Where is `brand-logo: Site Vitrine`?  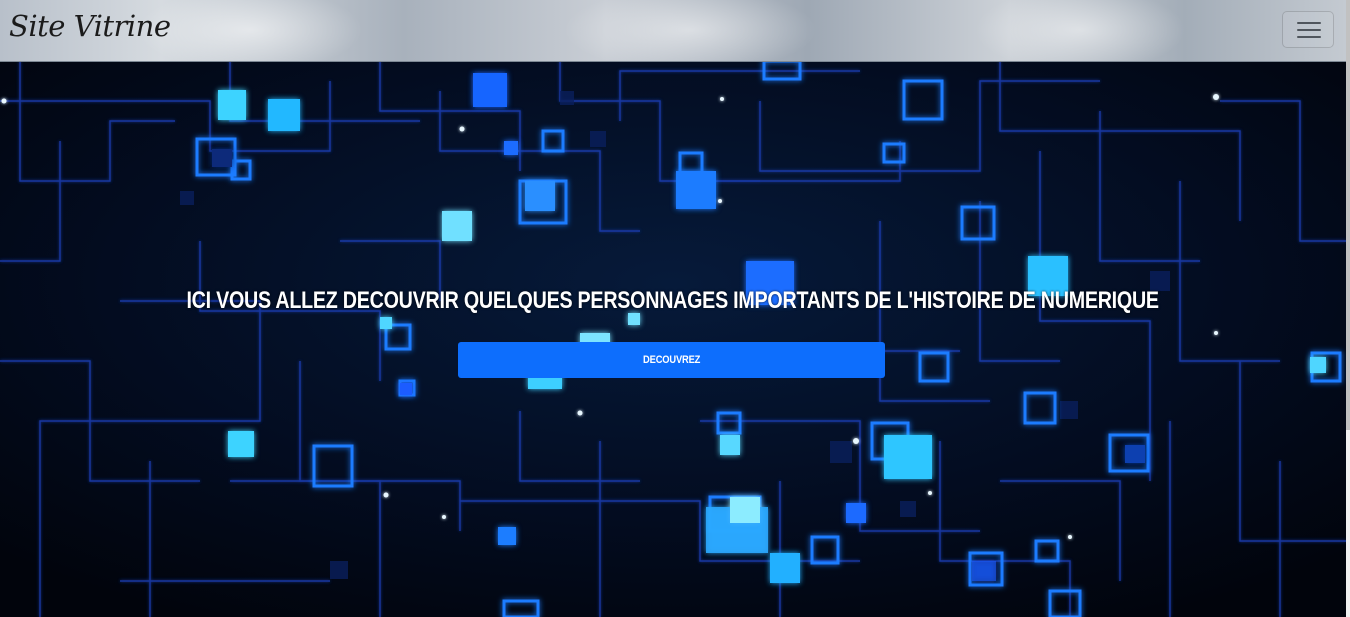 brand-logo: Site Vitrine is located at coordinates (90, 26).